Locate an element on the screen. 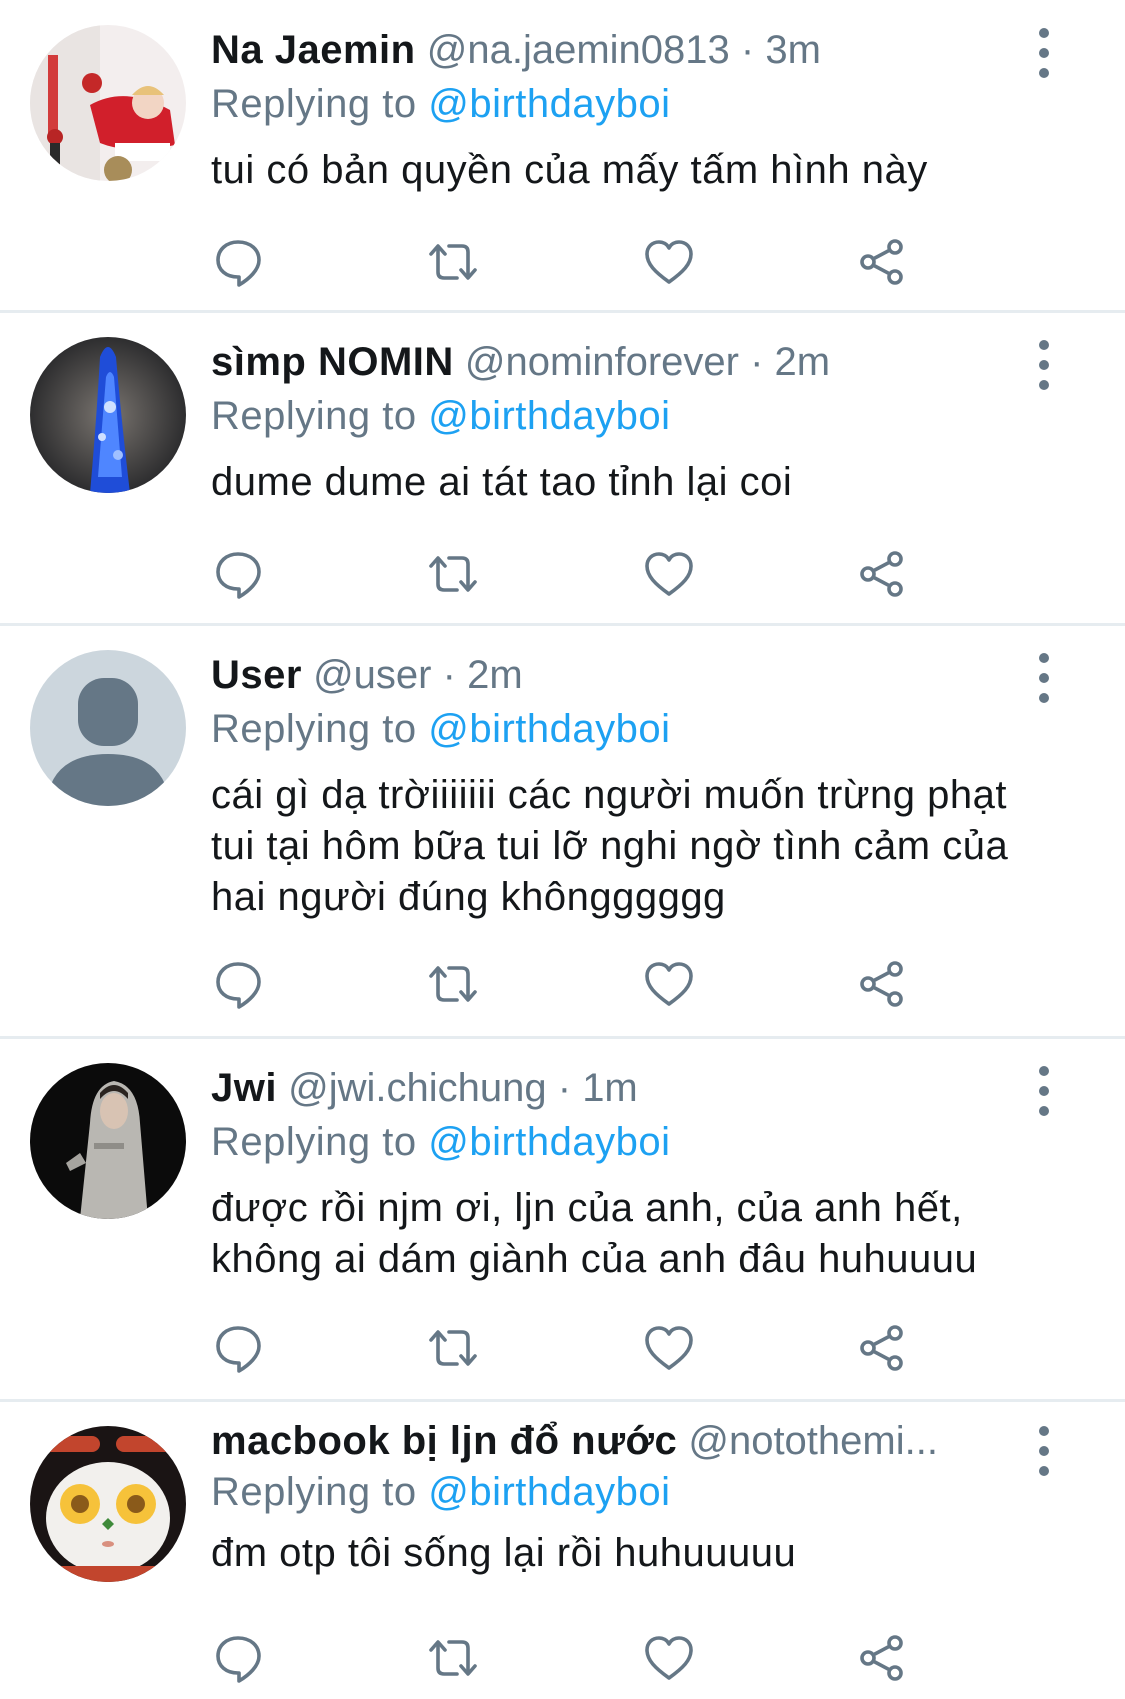 This screenshot has width=1125, height=1699. display-name: sìmp NOMIN is located at coordinates (332, 362).